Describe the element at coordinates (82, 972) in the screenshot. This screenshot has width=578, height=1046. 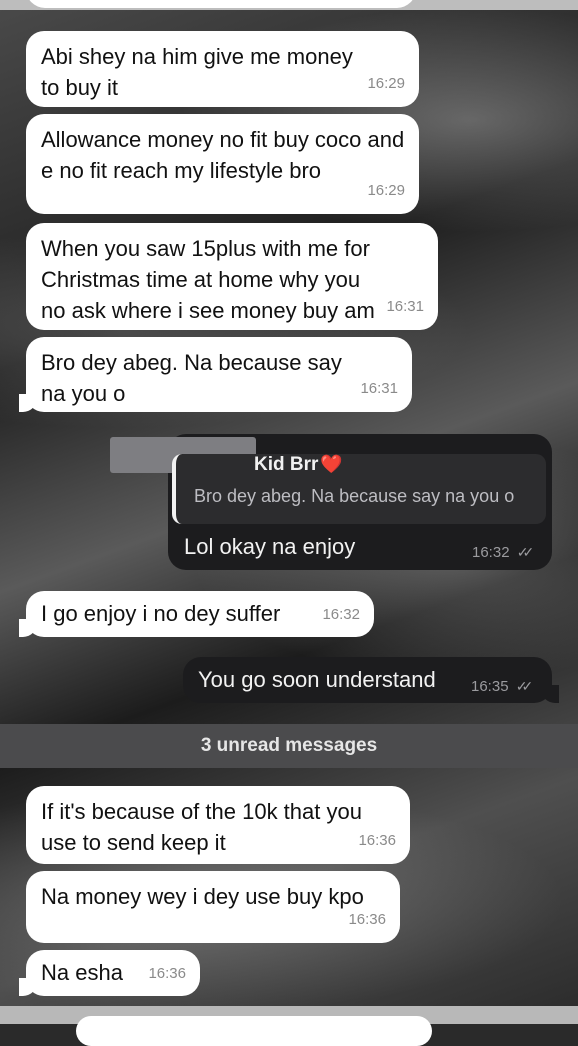
I see `message-text: Na esha` at that location.